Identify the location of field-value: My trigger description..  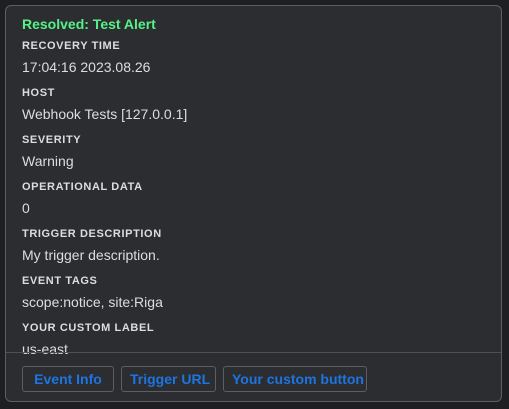
(91, 255).